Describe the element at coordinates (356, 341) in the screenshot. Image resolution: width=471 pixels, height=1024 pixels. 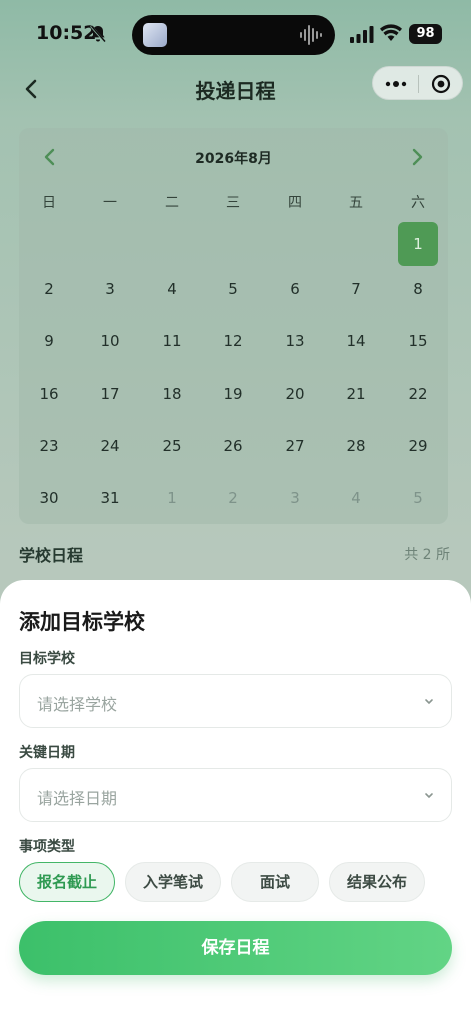
I see `calendar-day: 14` at that location.